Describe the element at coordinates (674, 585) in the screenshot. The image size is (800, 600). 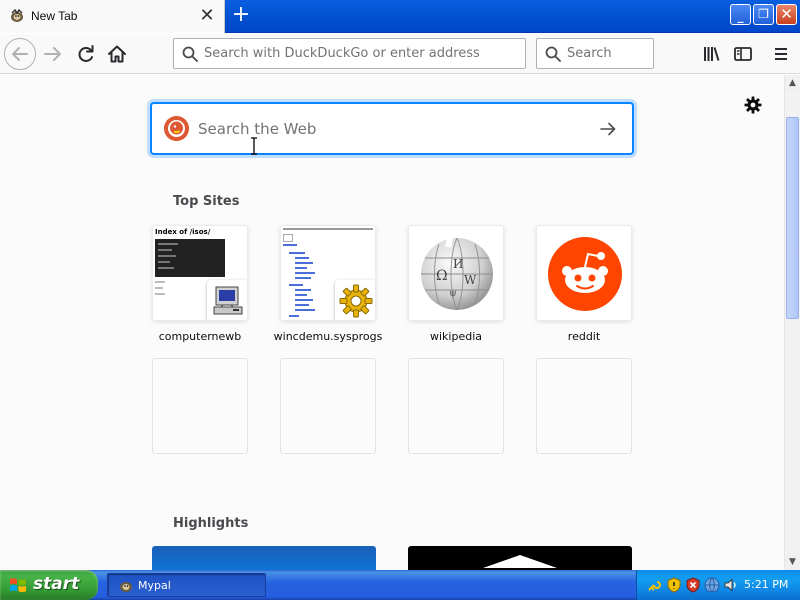
I see `security-shield-icon` at that location.